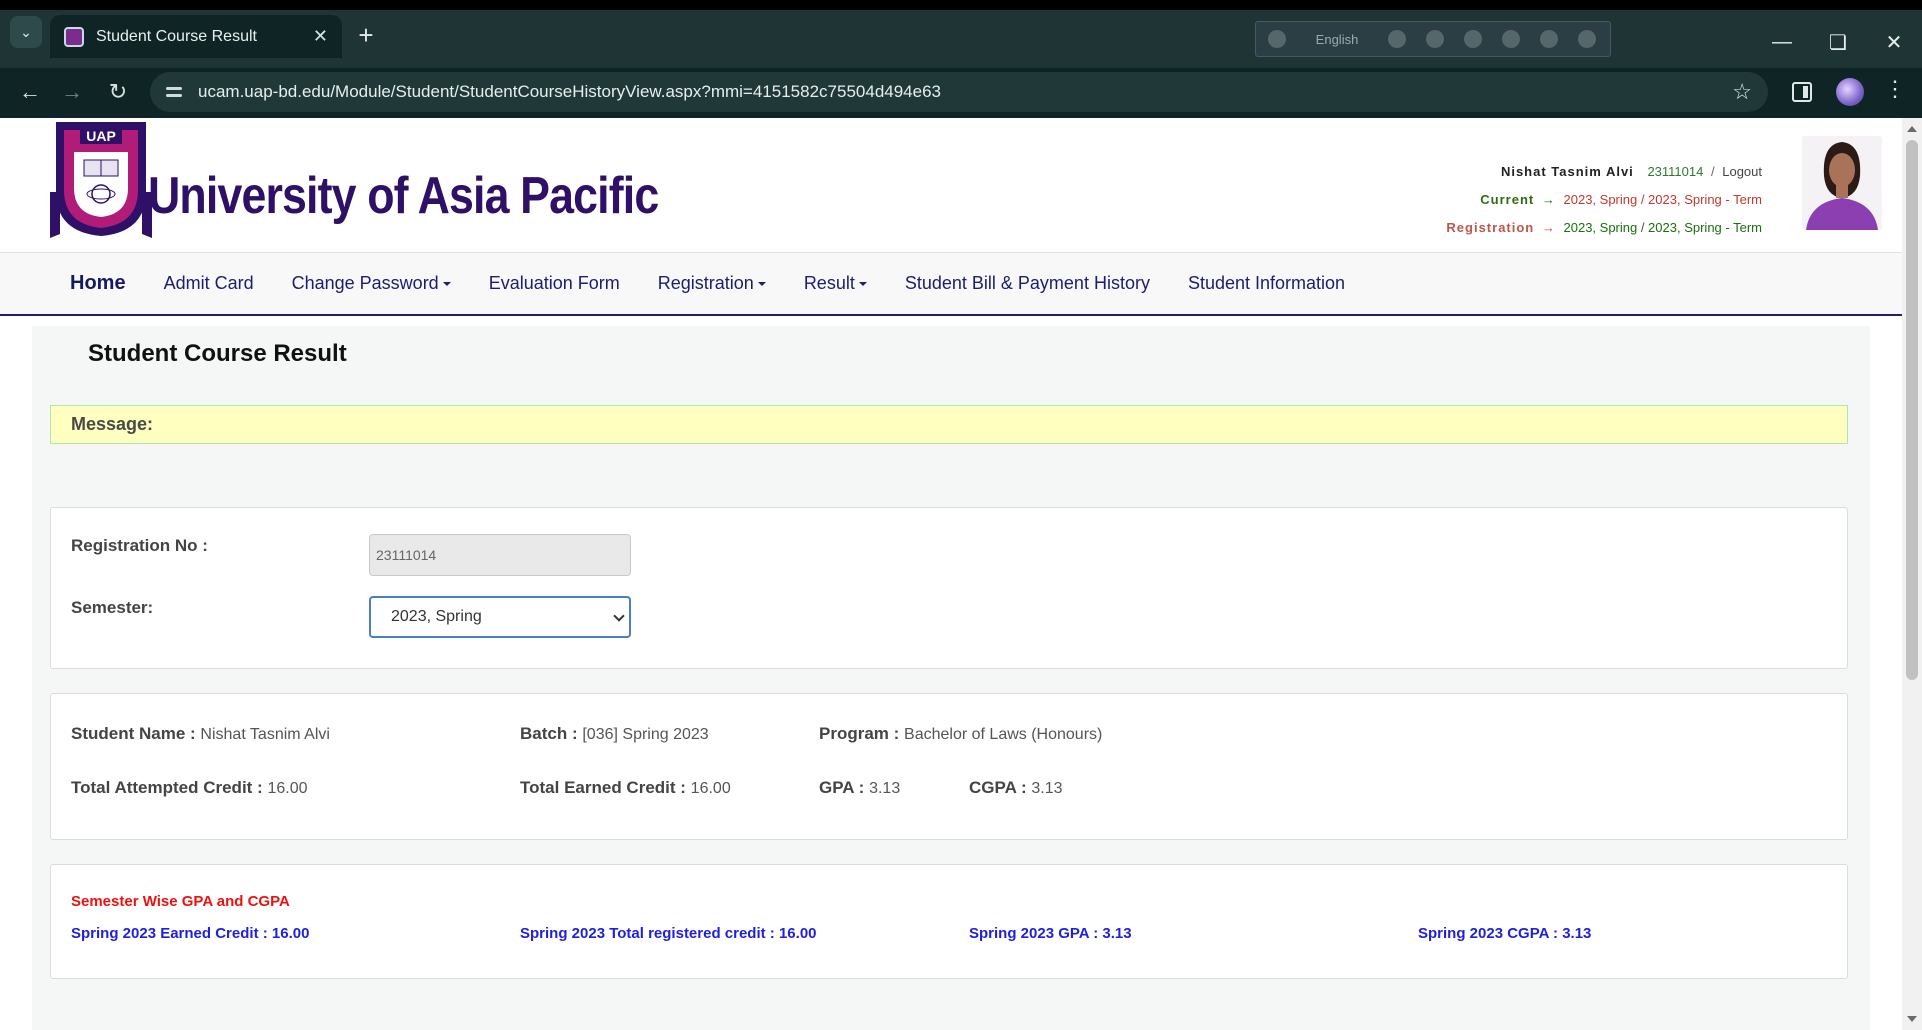 The height and width of the screenshot is (1030, 1922). What do you see at coordinates (190, 933) in the screenshot?
I see `semester-earned-credit: Spring 2023 Earned Credit : 16.00` at bounding box center [190, 933].